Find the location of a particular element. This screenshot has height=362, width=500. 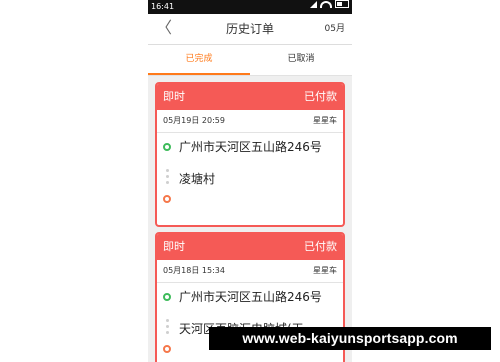

status-time: 16:41 is located at coordinates (163, 6).